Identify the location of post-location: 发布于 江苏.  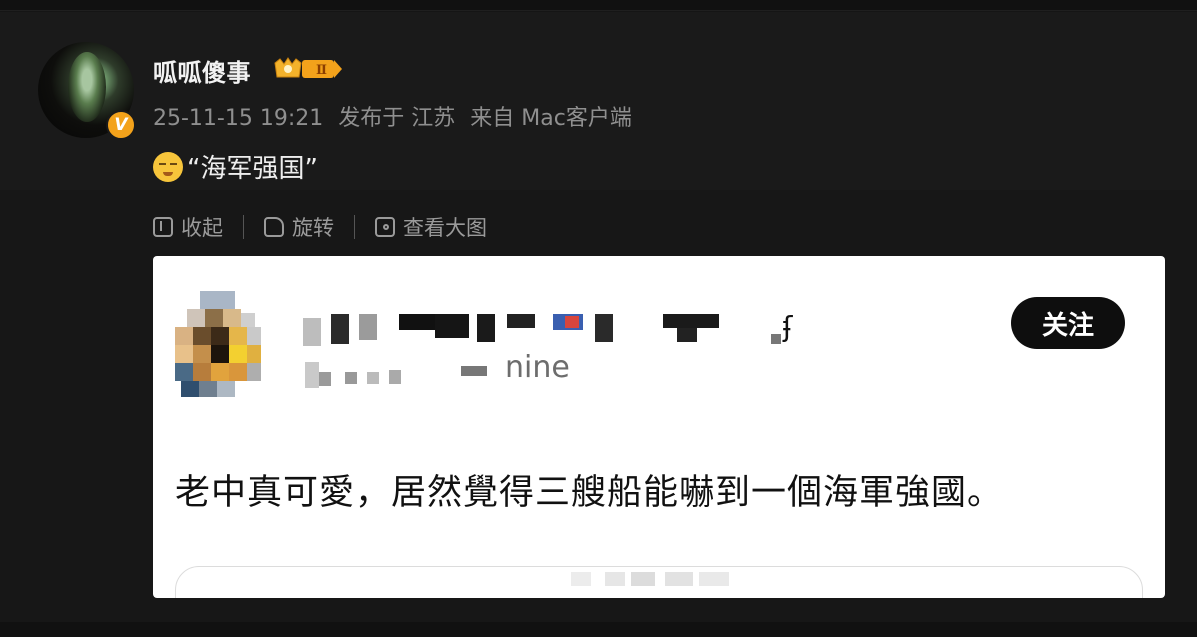
(397, 118).